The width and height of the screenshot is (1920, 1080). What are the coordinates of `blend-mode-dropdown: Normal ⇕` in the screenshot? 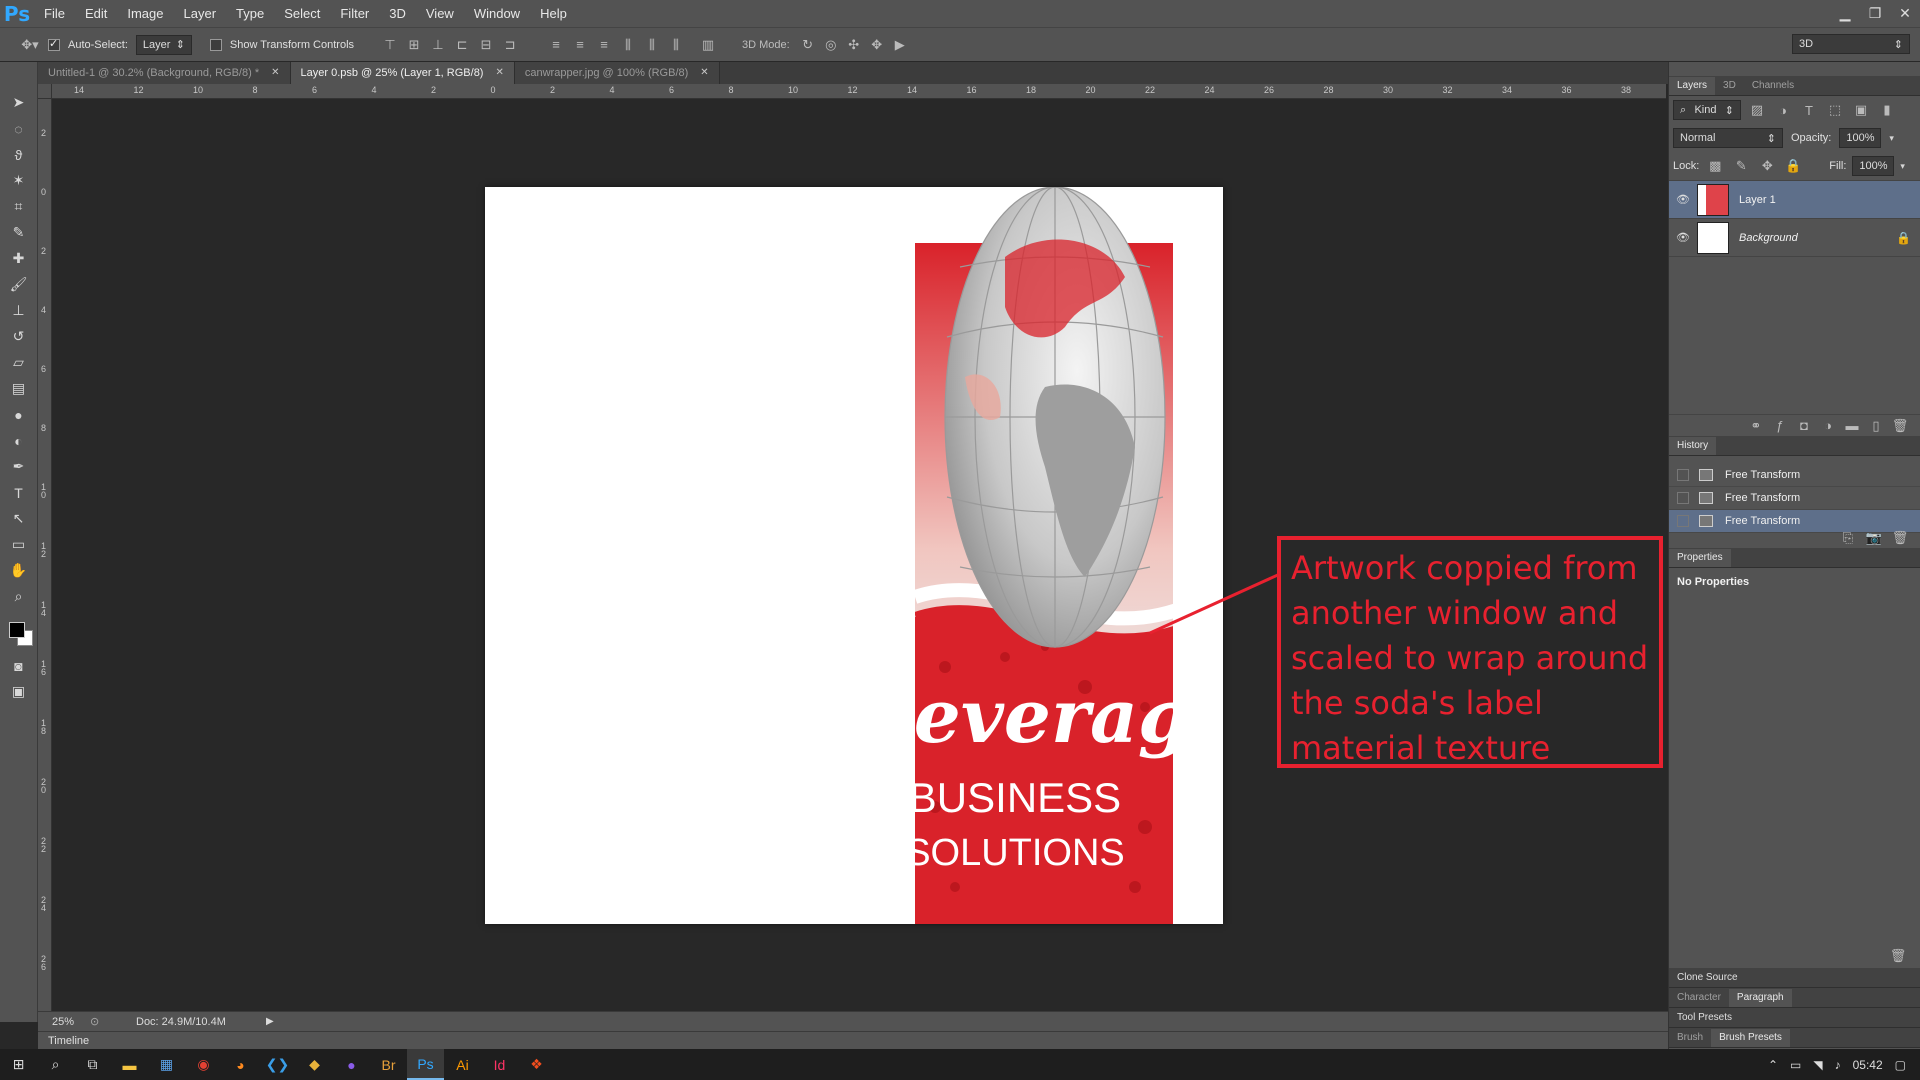 It's located at (1728, 138).